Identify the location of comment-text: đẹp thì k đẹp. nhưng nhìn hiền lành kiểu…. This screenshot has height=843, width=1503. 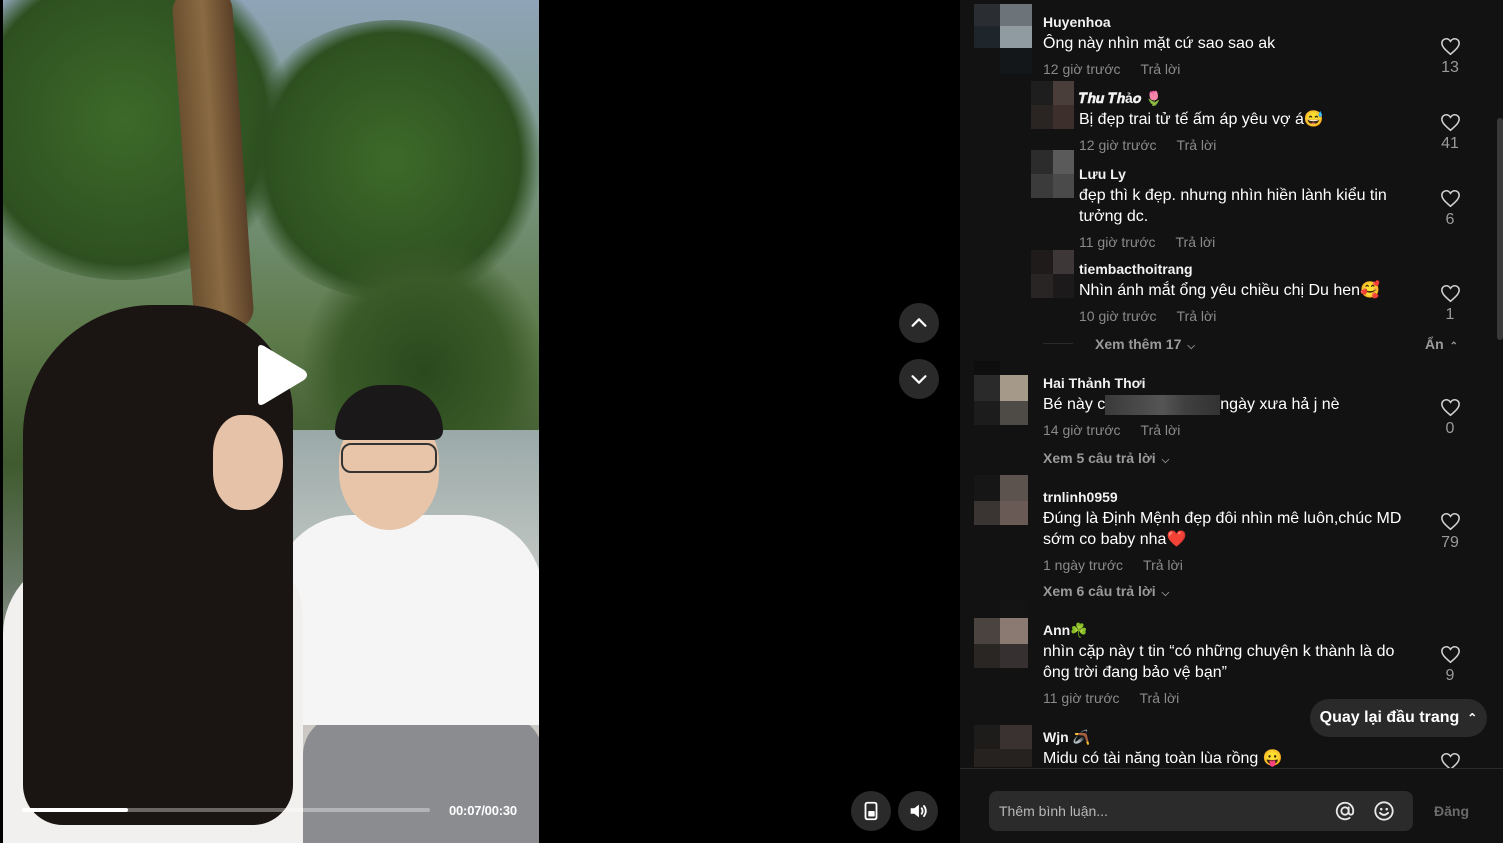
(1233, 206).